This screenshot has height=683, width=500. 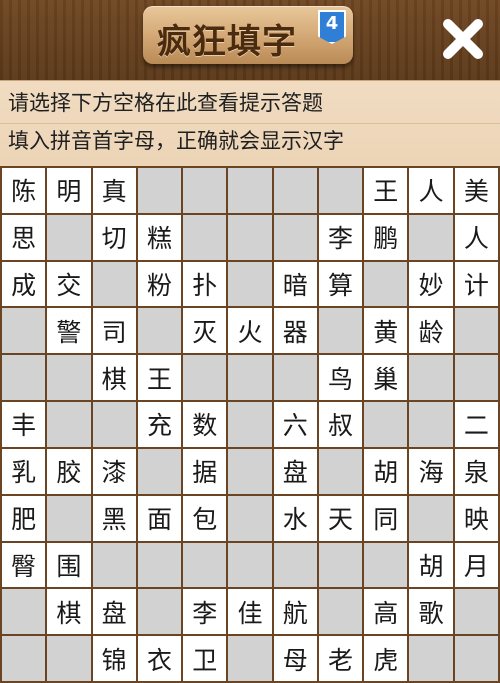 I want to click on grid-cell-letter: 叔, so click(x=340, y=424).